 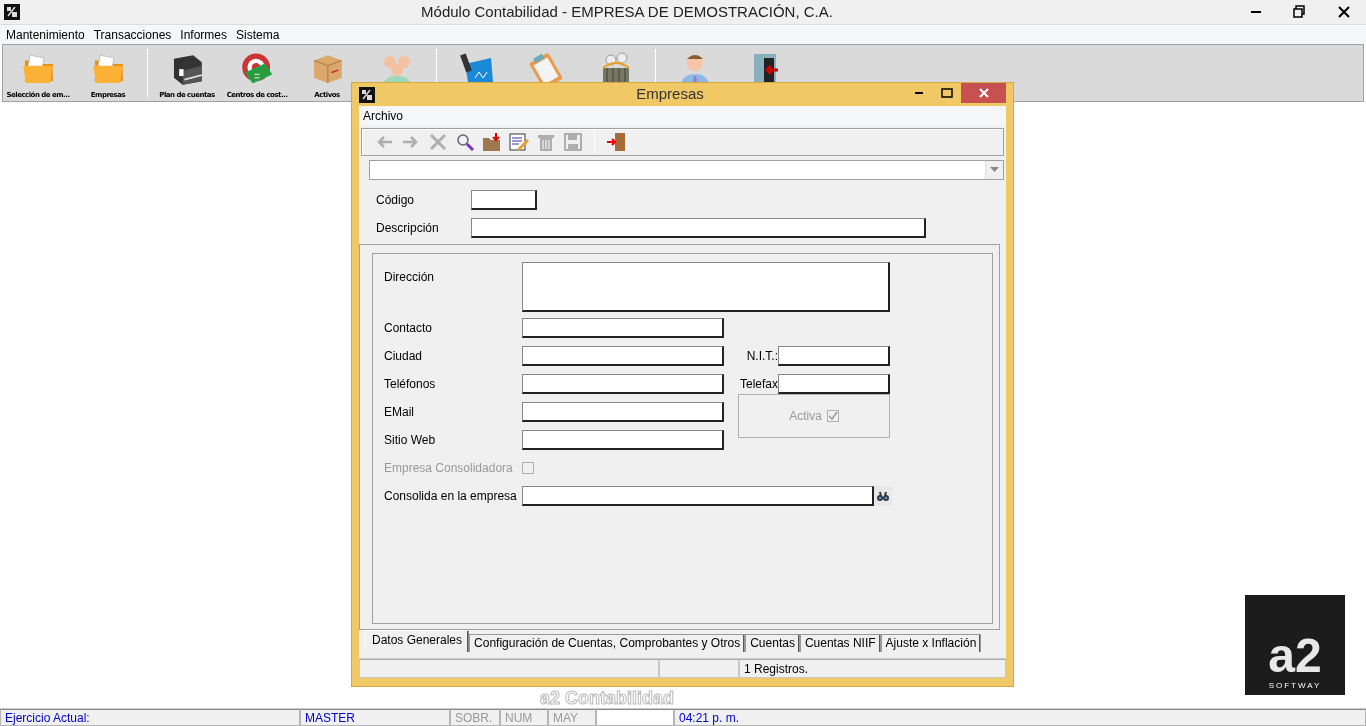 I want to click on status-text: MASTER, so click(x=375, y=717).